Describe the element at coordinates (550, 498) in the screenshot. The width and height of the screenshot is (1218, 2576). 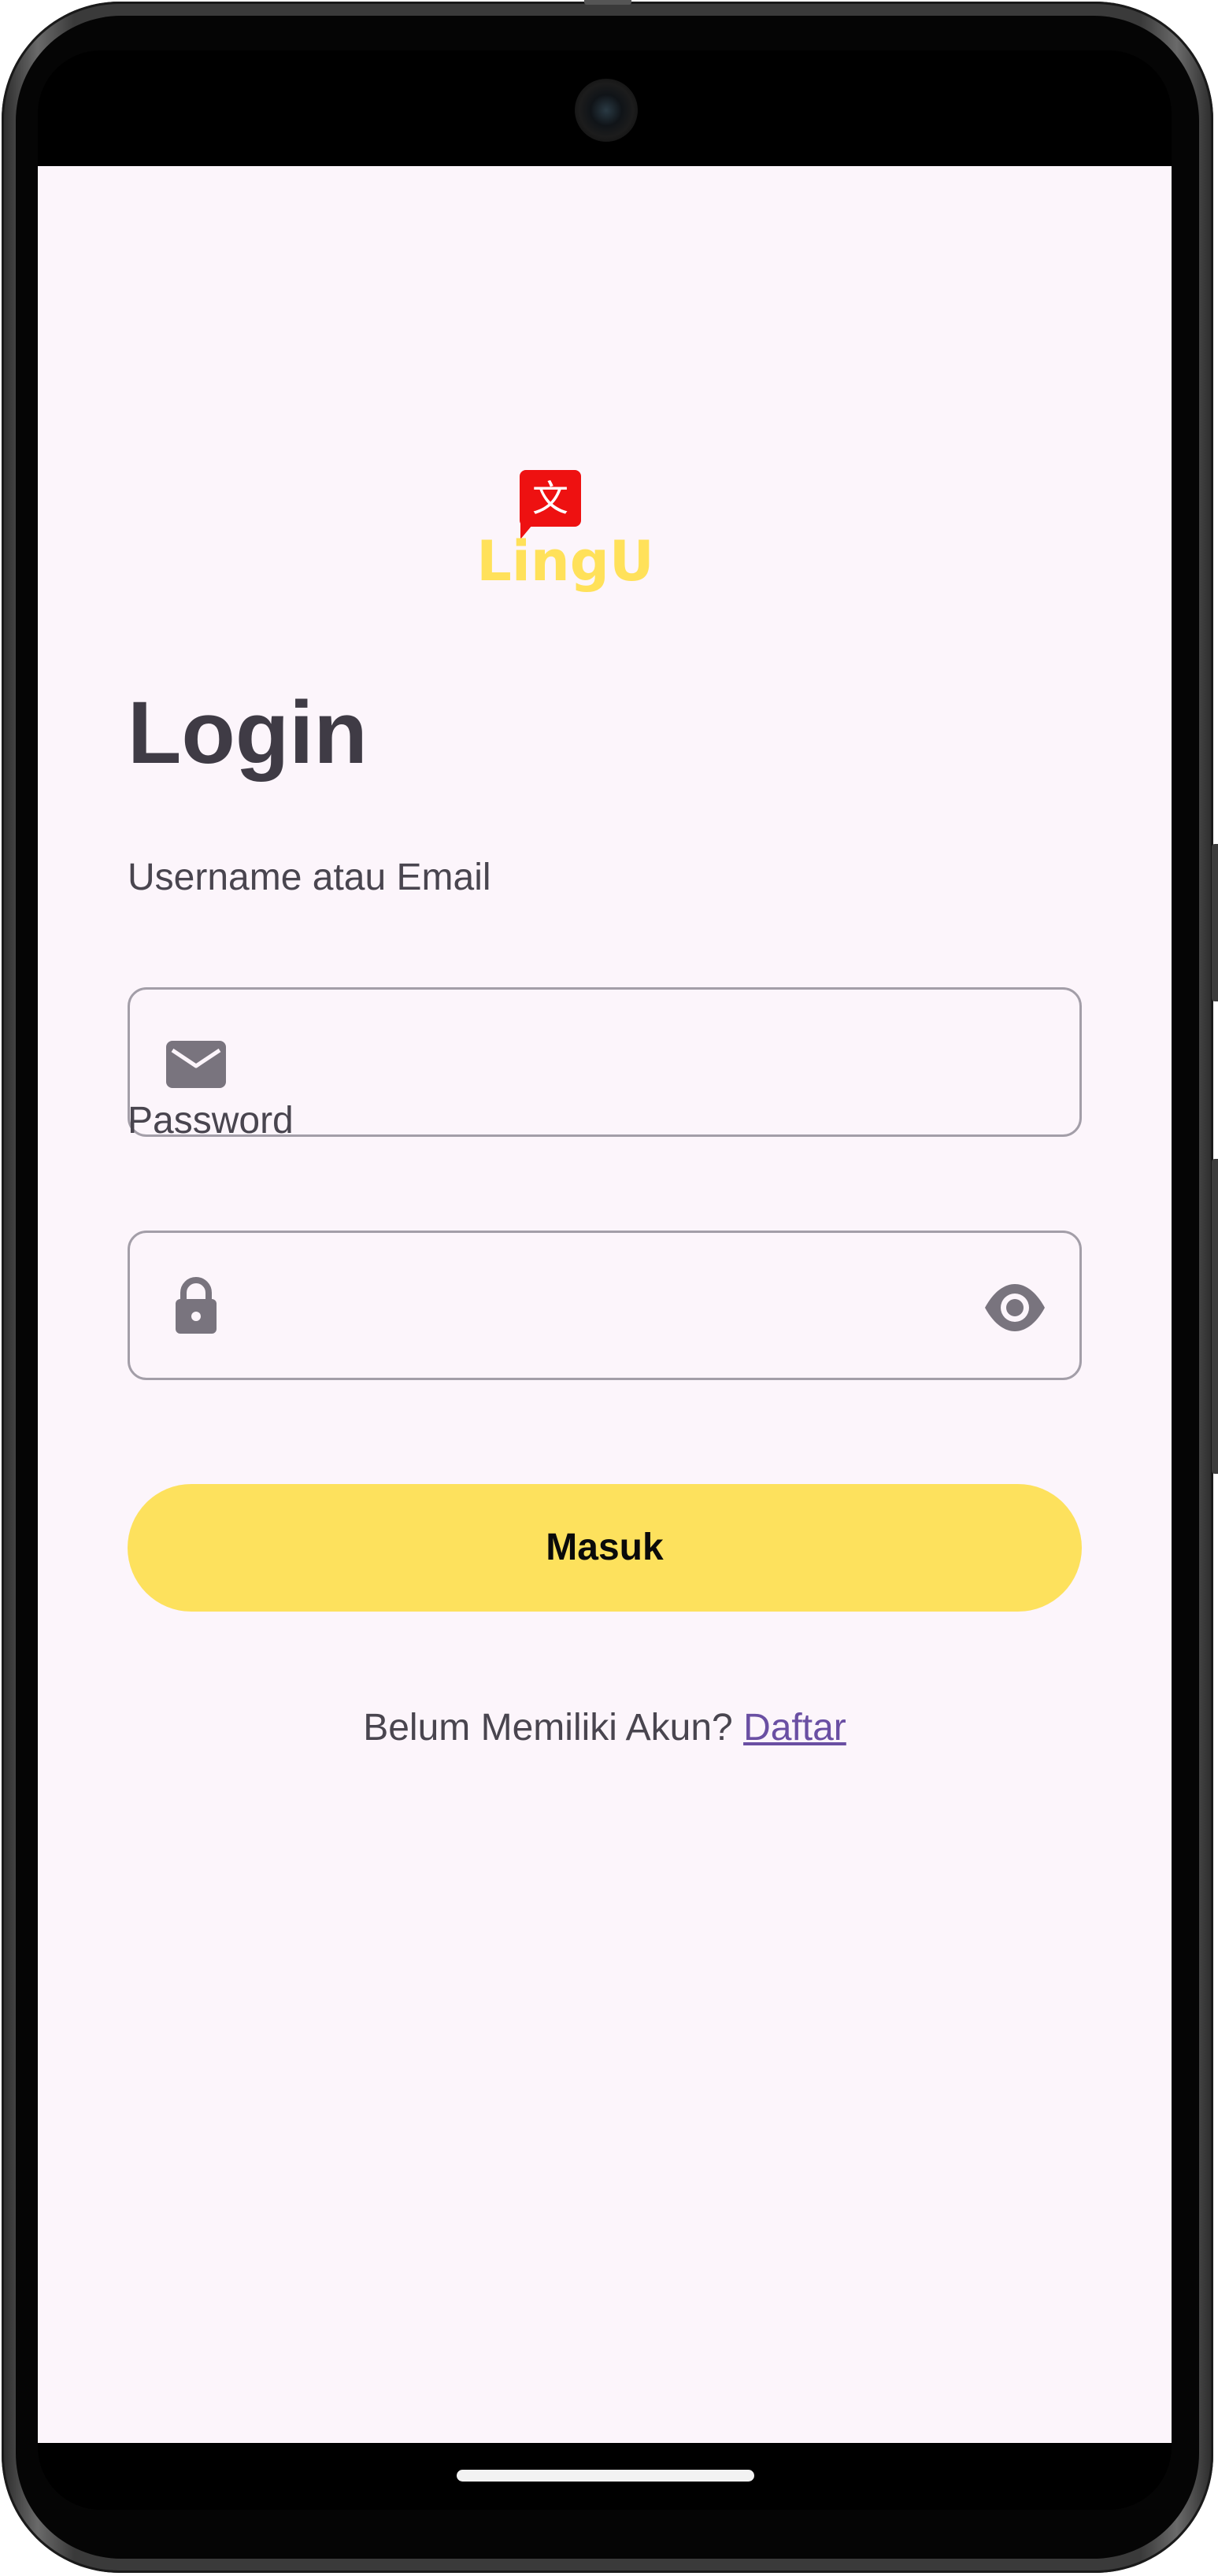
I see `logo-glyph: 文` at that location.